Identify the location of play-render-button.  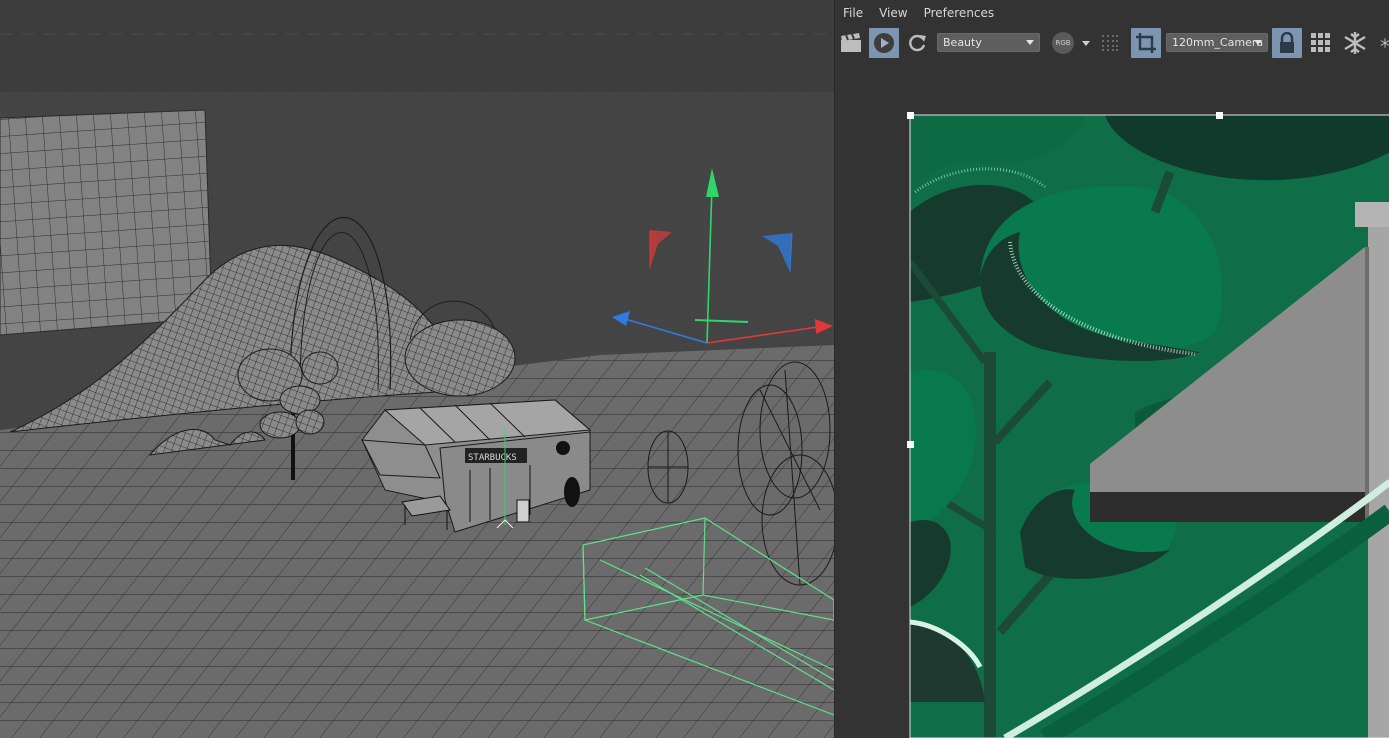
(884, 43).